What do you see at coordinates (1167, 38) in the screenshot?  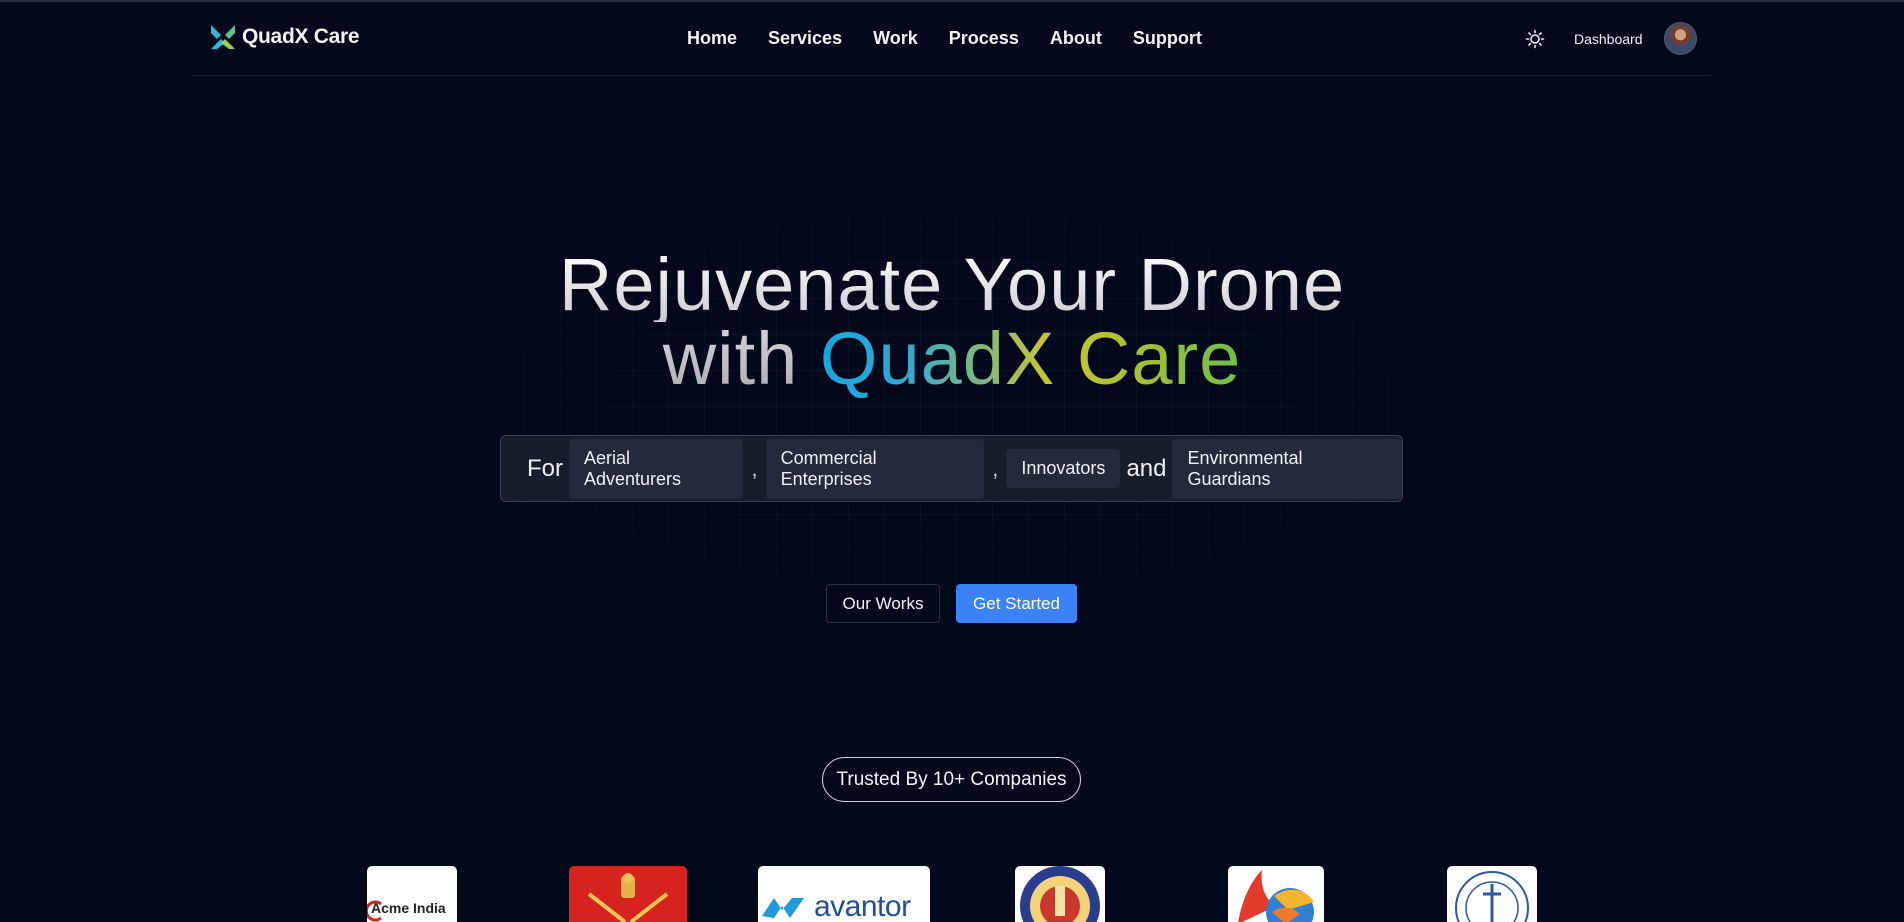 I see `nav-support: Support` at bounding box center [1167, 38].